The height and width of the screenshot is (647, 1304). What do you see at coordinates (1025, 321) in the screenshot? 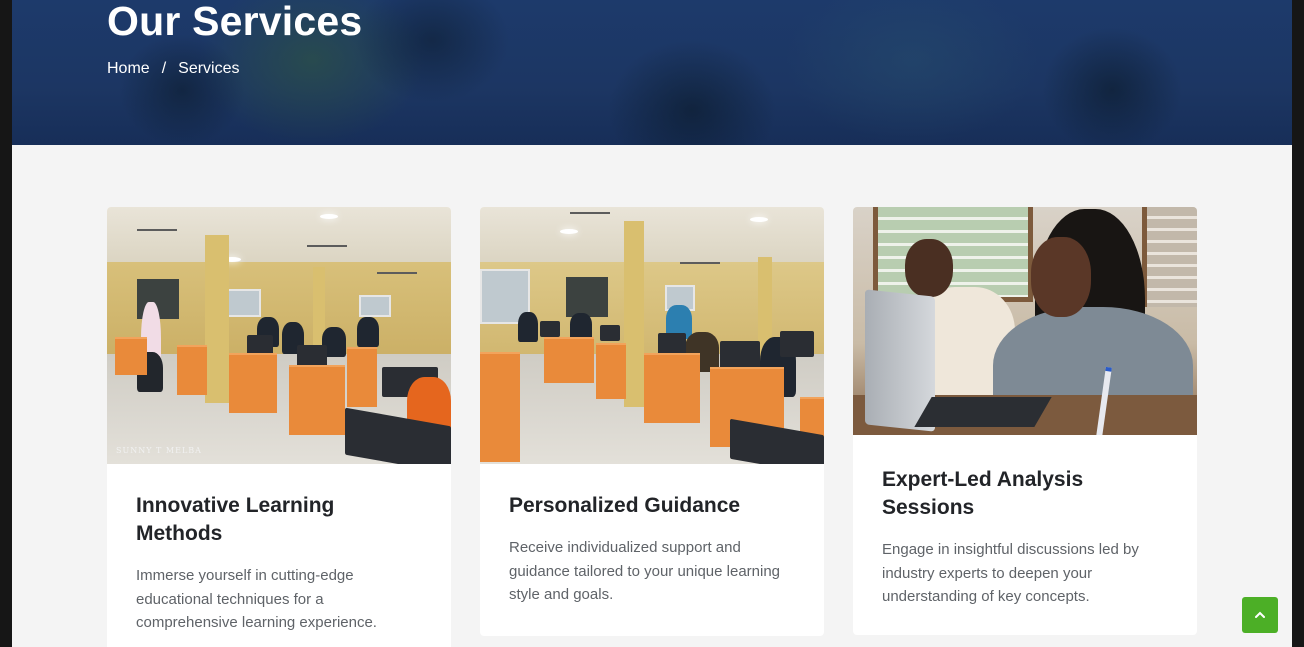
I see `students-laptop-photo` at bounding box center [1025, 321].